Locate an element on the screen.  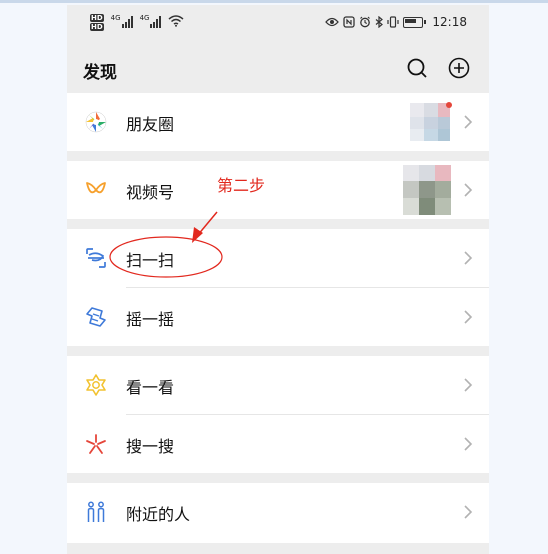
item-label: 看一看 is located at coordinates (150, 387).